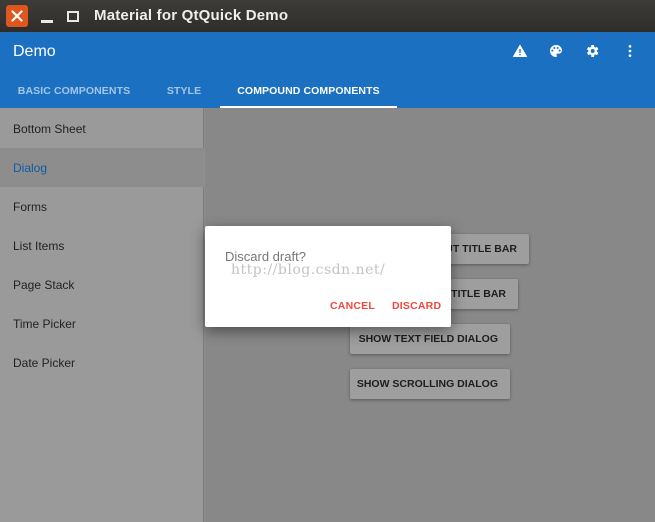 The image size is (655, 522). Describe the element at coordinates (47, 16) in the screenshot. I see `window-minimize-button` at that location.